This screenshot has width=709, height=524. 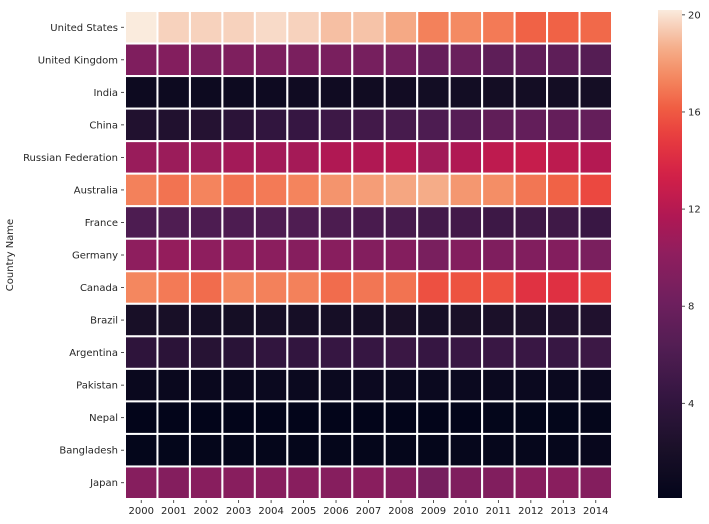 What do you see at coordinates (270, 511) in the screenshot?
I see `x-tick-label: 2004` at bounding box center [270, 511].